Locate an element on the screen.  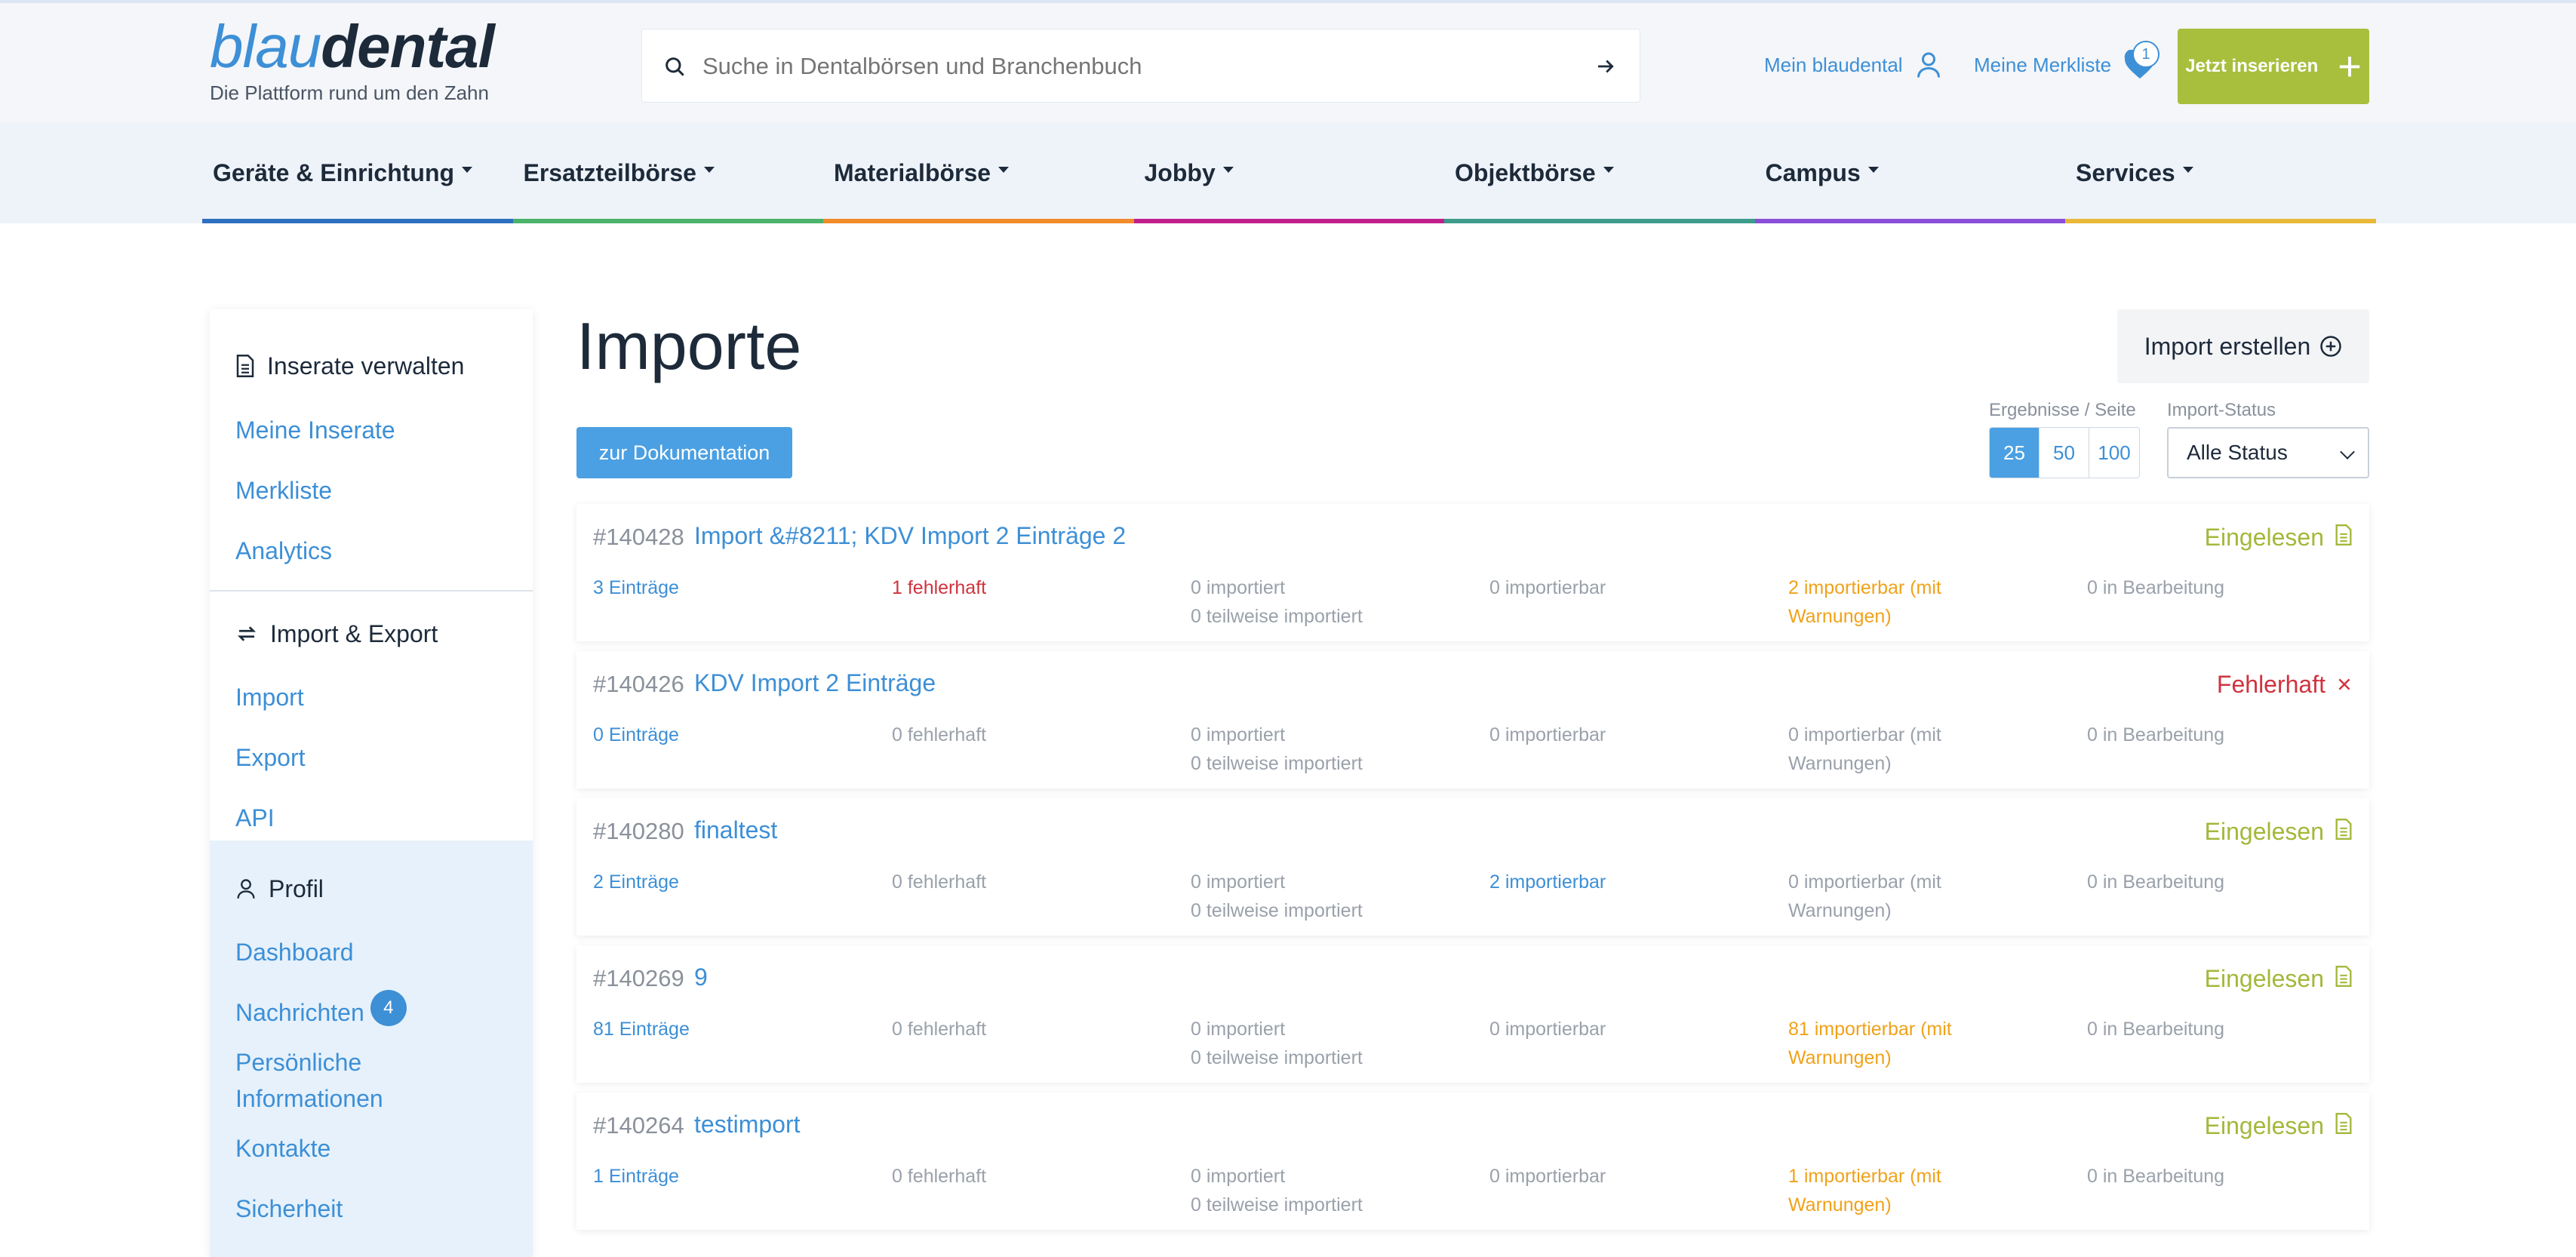
create-import-button: Import erstellen is located at coordinates (2243, 346).